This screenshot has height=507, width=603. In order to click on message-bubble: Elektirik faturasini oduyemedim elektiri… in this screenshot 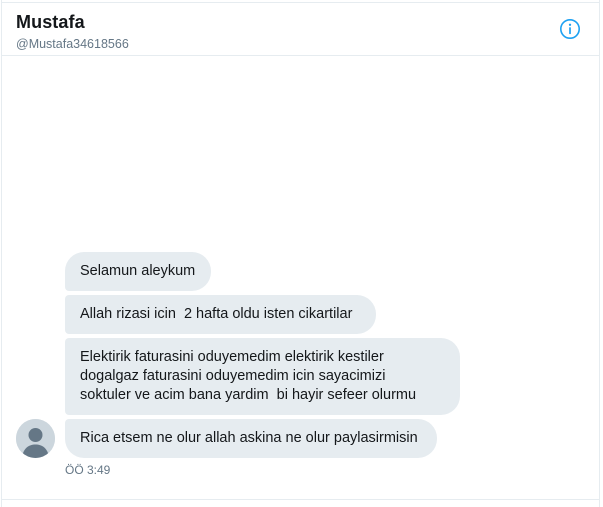, I will do `click(262, 376)`.